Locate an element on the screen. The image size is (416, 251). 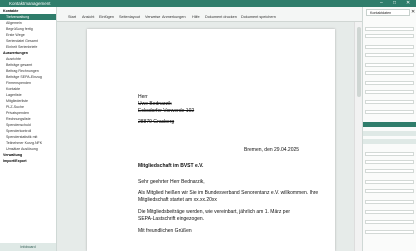
tab-seitenlayout: Seitenlayout is located at coordinates (129, 17).